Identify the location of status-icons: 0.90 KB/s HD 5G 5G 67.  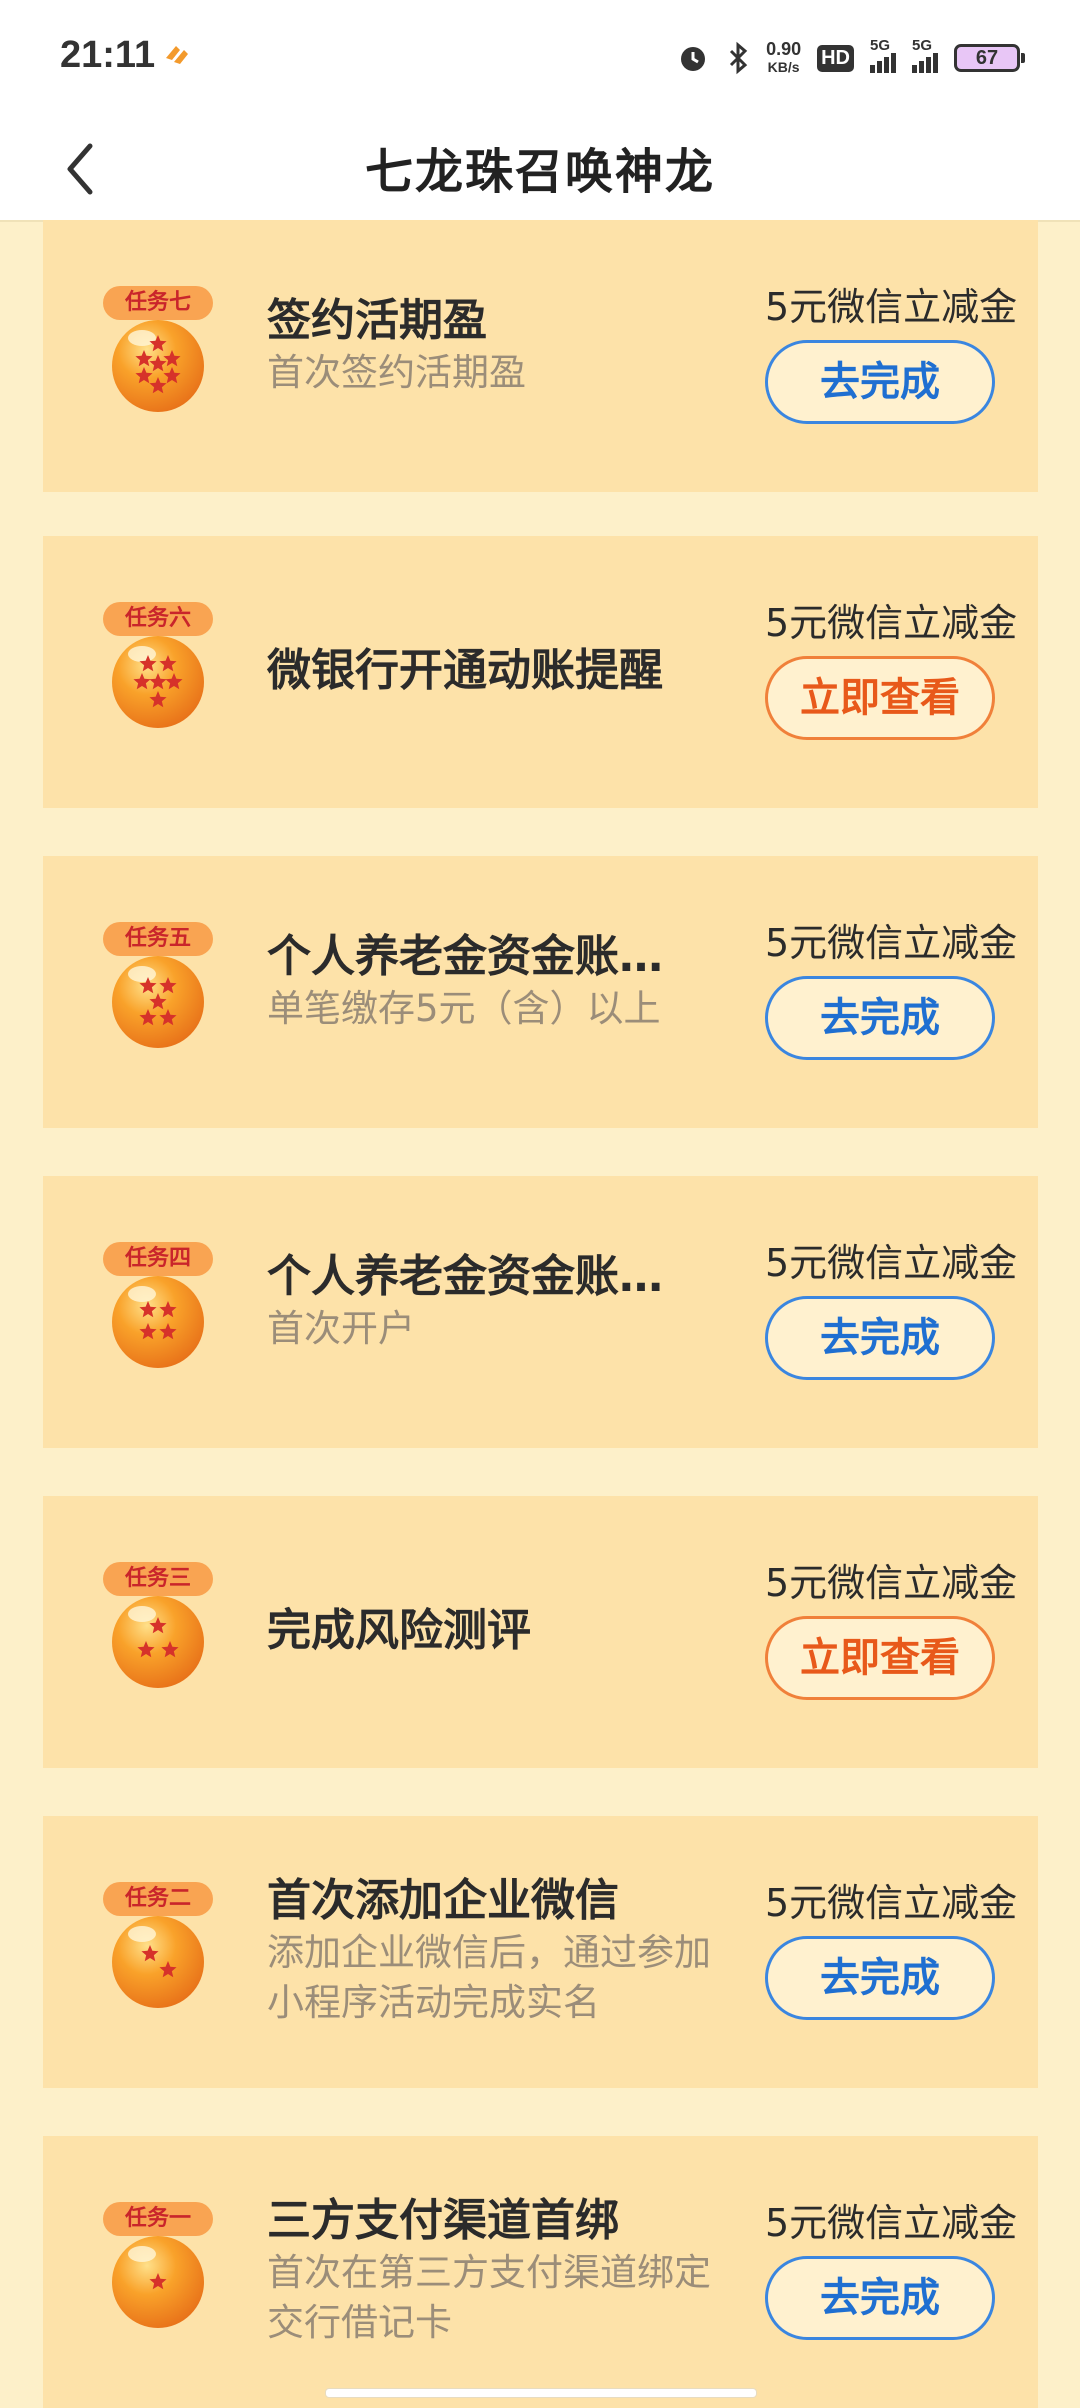
(850, 58).